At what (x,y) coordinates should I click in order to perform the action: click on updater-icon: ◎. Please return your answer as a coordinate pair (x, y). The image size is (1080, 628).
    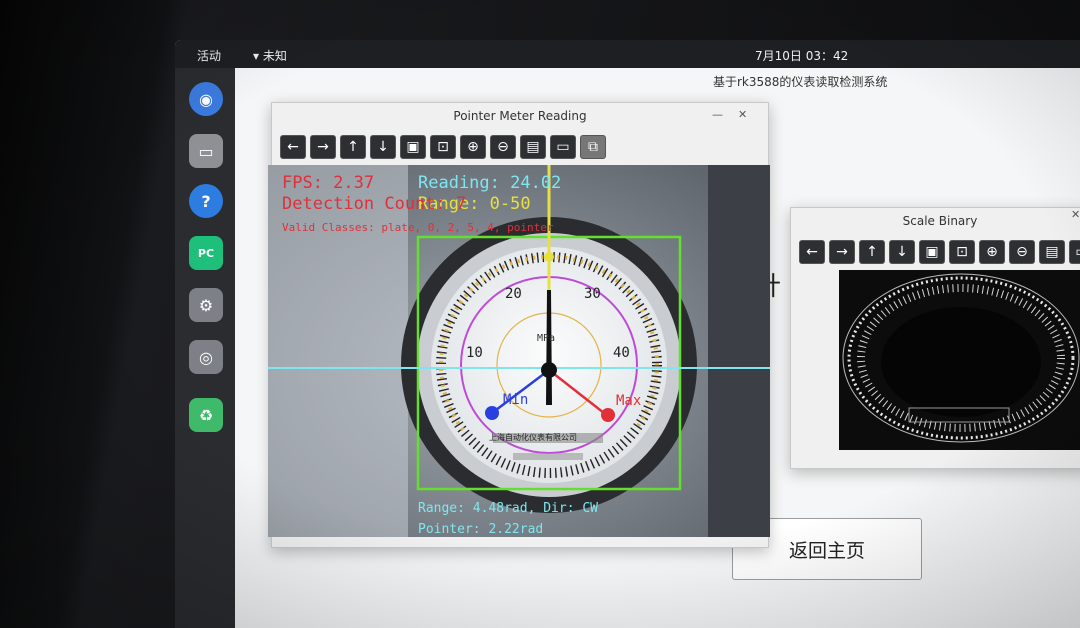
    Looking at the image, I should click on (206, 357).